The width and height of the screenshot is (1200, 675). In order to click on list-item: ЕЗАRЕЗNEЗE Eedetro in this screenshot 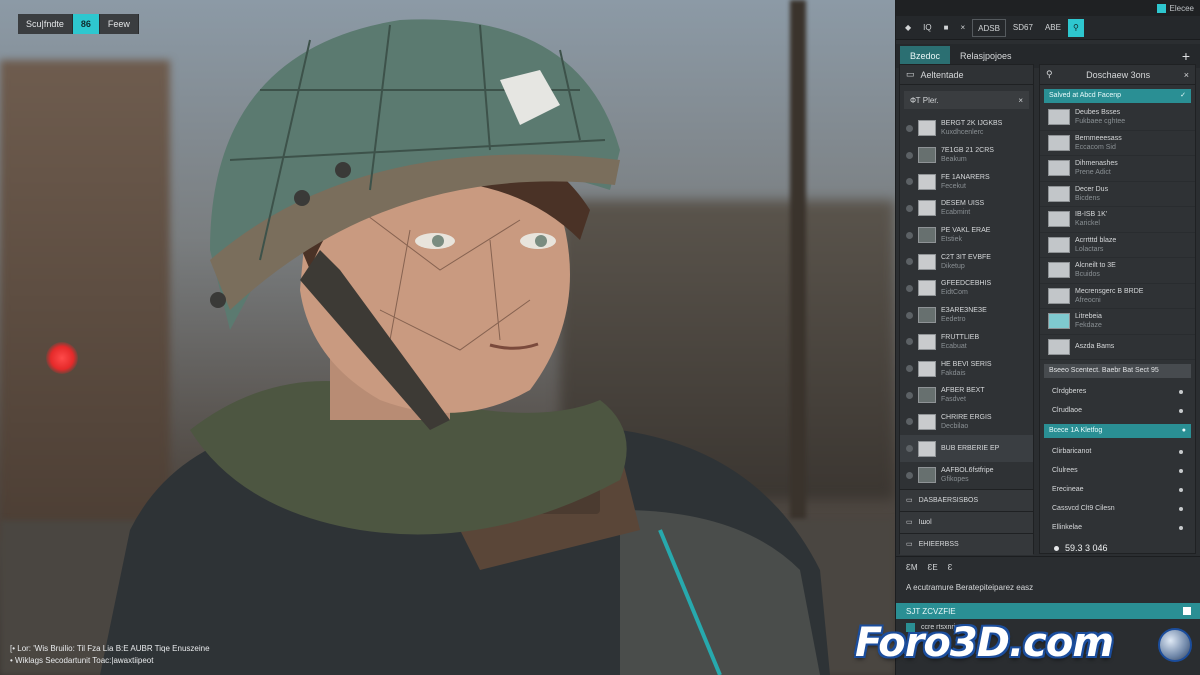, I will do `click(966, 315)`.